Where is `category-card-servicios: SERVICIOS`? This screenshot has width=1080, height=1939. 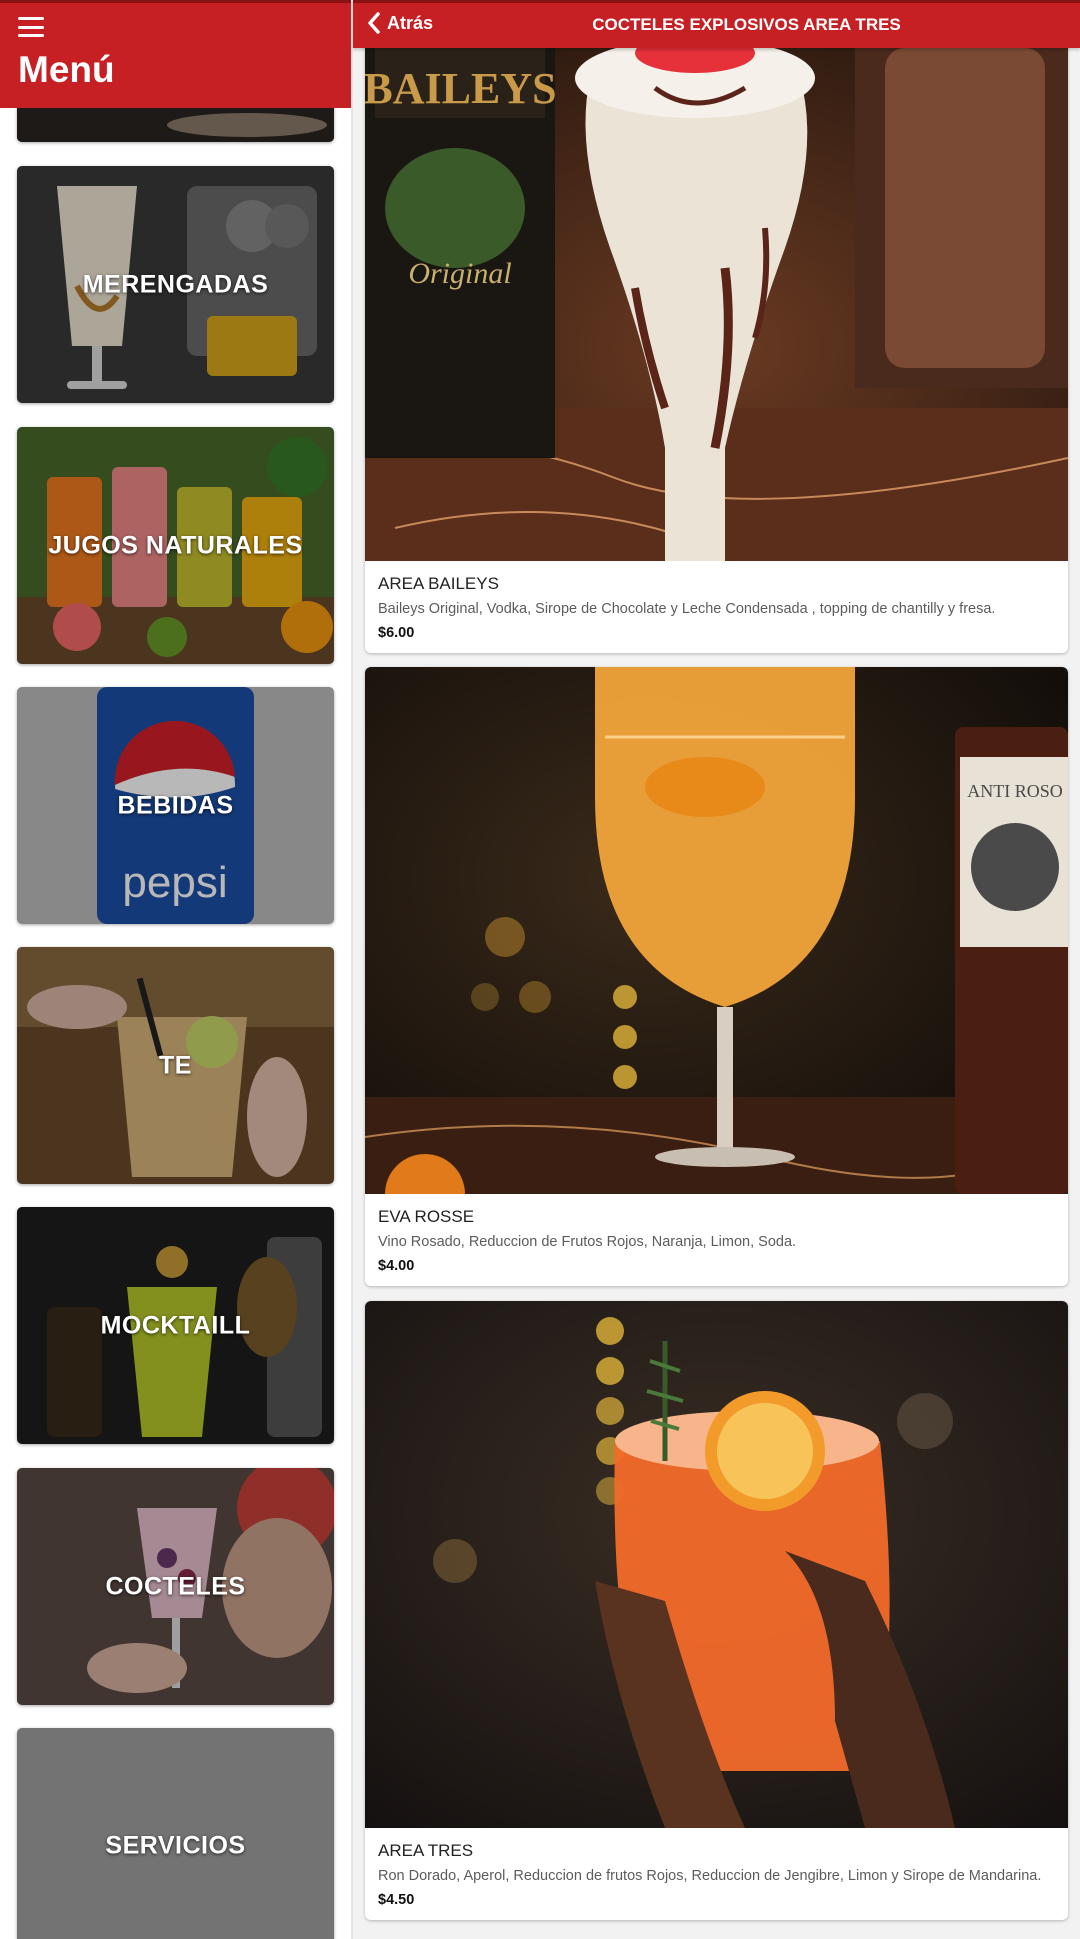
category-card-servicios: SERVICIOS is located at coordinates (175, 1833).